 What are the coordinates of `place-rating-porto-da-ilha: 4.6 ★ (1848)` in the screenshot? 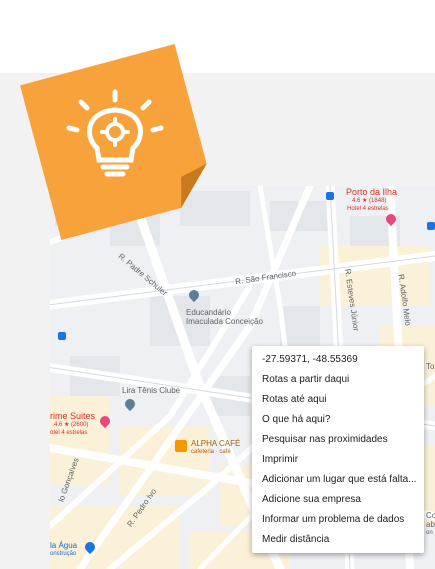 It's located at (369, 201).